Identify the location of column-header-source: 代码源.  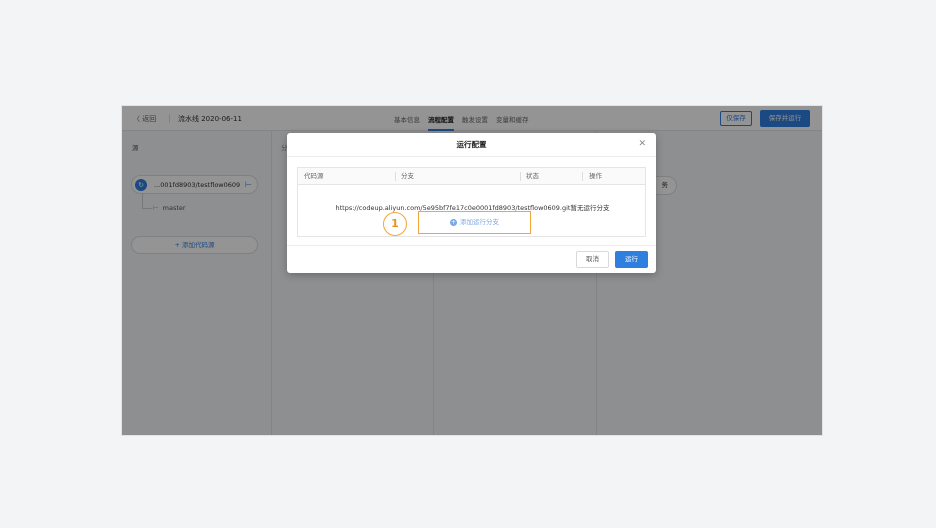
(314, 176).